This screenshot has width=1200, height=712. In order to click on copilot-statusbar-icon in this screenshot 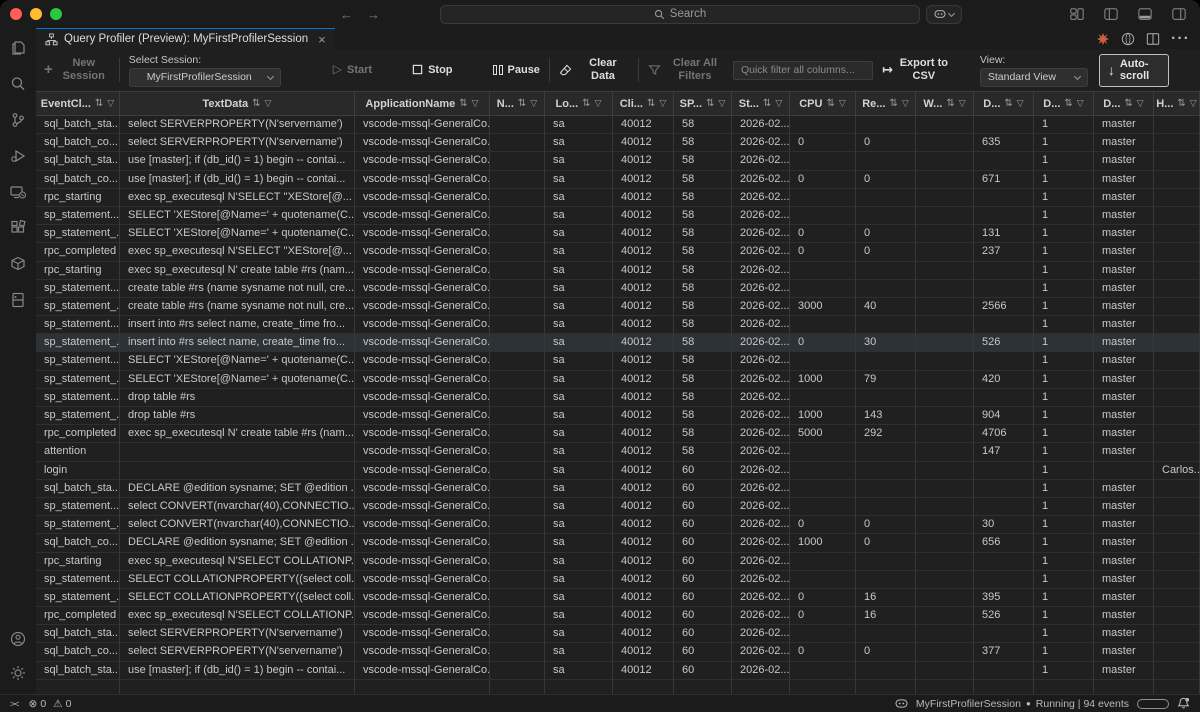, I will do `click(901, 703)`.